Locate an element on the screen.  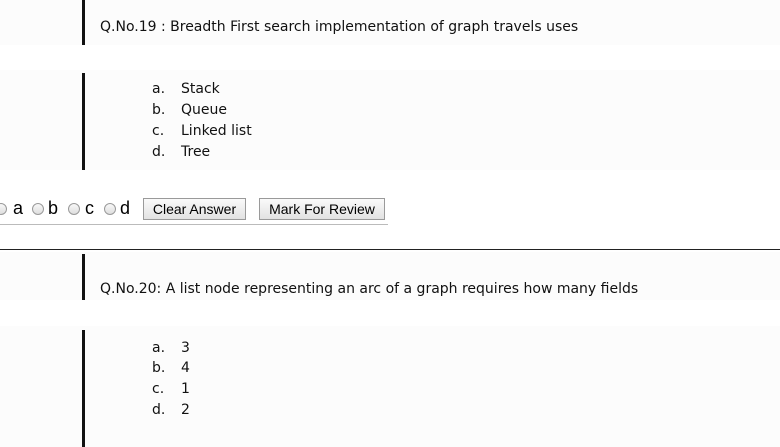
option-20-a: a. 3 is located at coordinates (171, 348).